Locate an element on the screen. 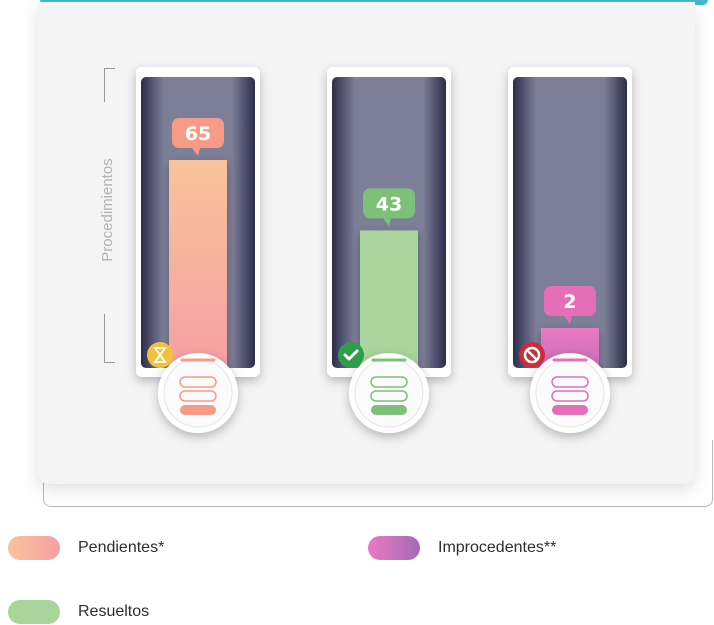 The width and height of the screenshot is (714, 625). bar-group-1: 43 is located at coordinates (389, 250).